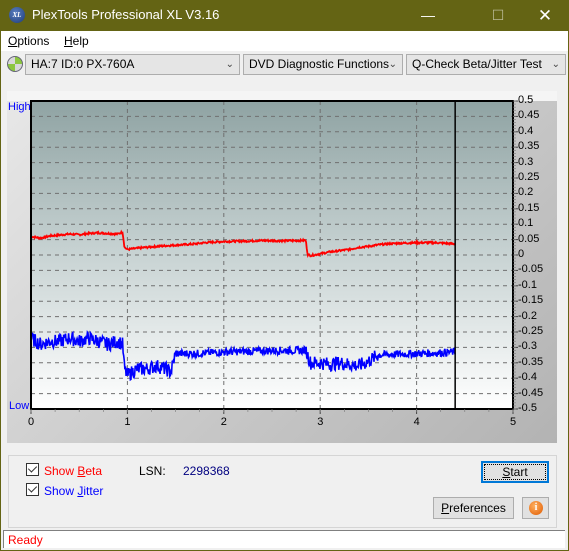 The height and width of the screenshot is (551, 569). What do you see at coordinates (531, 361) in the screenshot?
I see `y-tick-label: -0.35` at bounding box center [531, 361].